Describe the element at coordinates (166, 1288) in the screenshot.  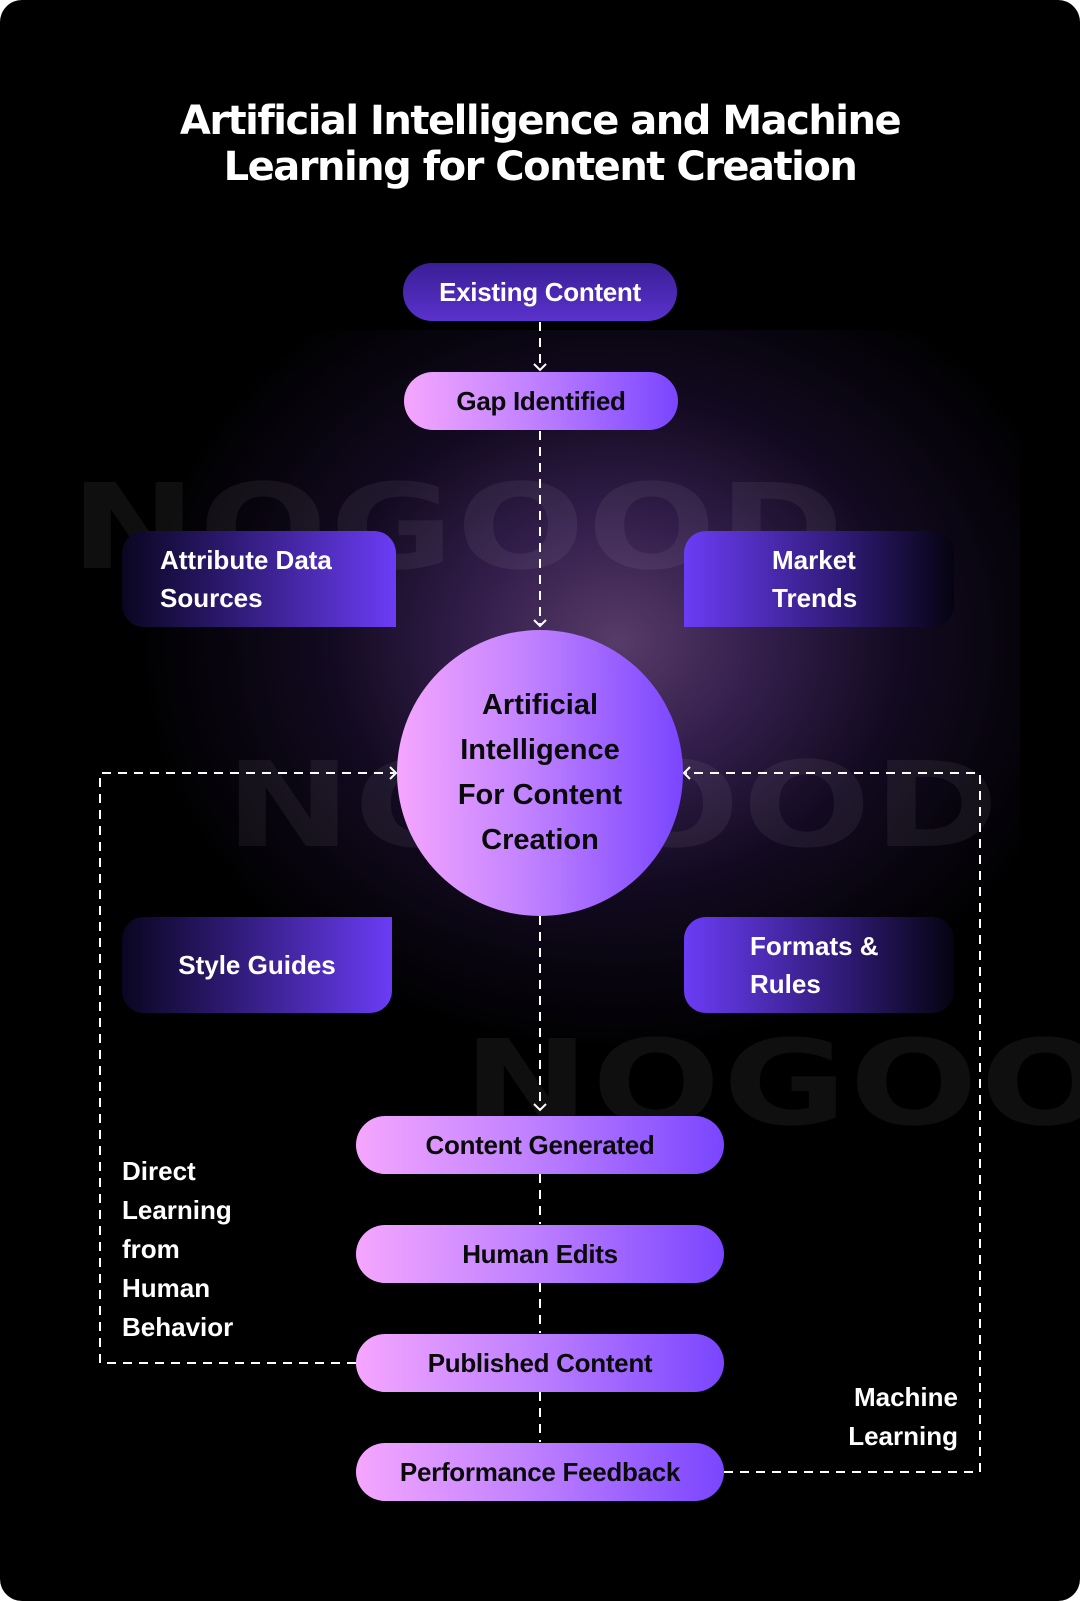
I see `label-line: Human` at that location.